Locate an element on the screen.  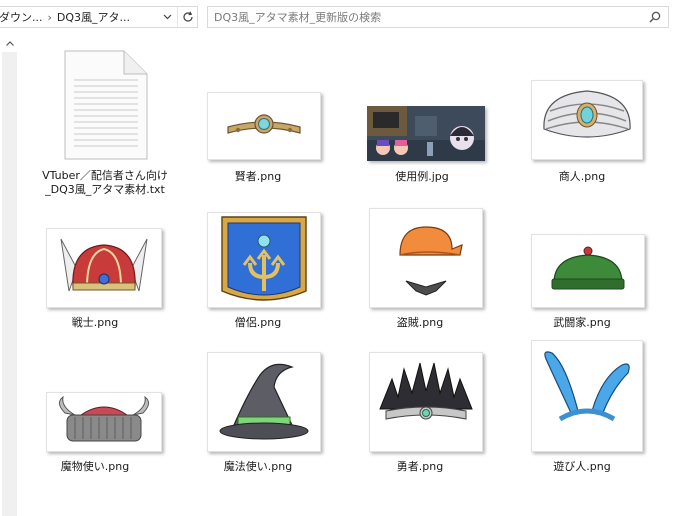
file-name: 賢者.png is located at coordinates (258, 176).